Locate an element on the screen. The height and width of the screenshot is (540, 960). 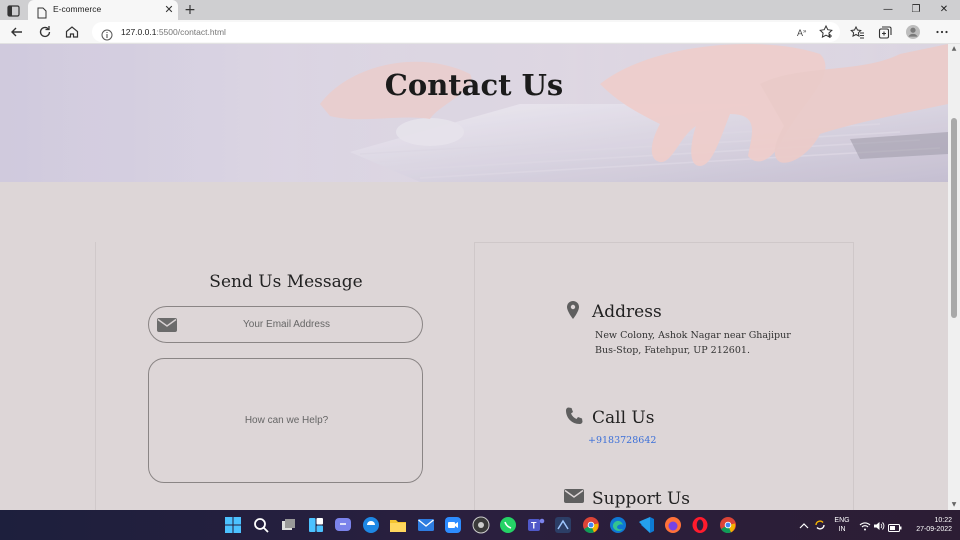
mail-icon is located at coordinates (426, 525).